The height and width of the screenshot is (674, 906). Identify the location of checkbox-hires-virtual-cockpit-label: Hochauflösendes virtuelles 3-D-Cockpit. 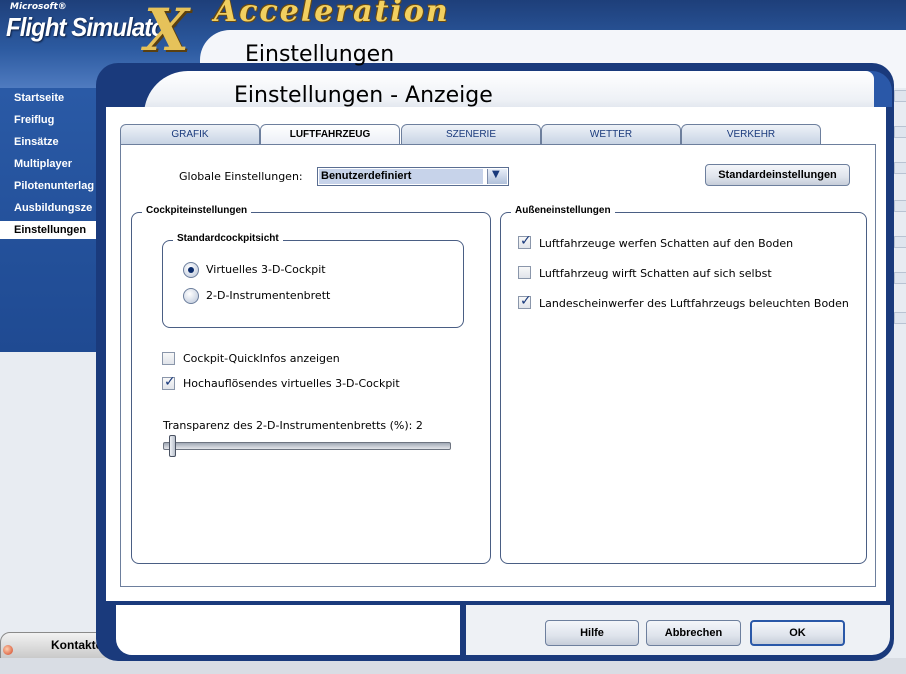
(291, 383).